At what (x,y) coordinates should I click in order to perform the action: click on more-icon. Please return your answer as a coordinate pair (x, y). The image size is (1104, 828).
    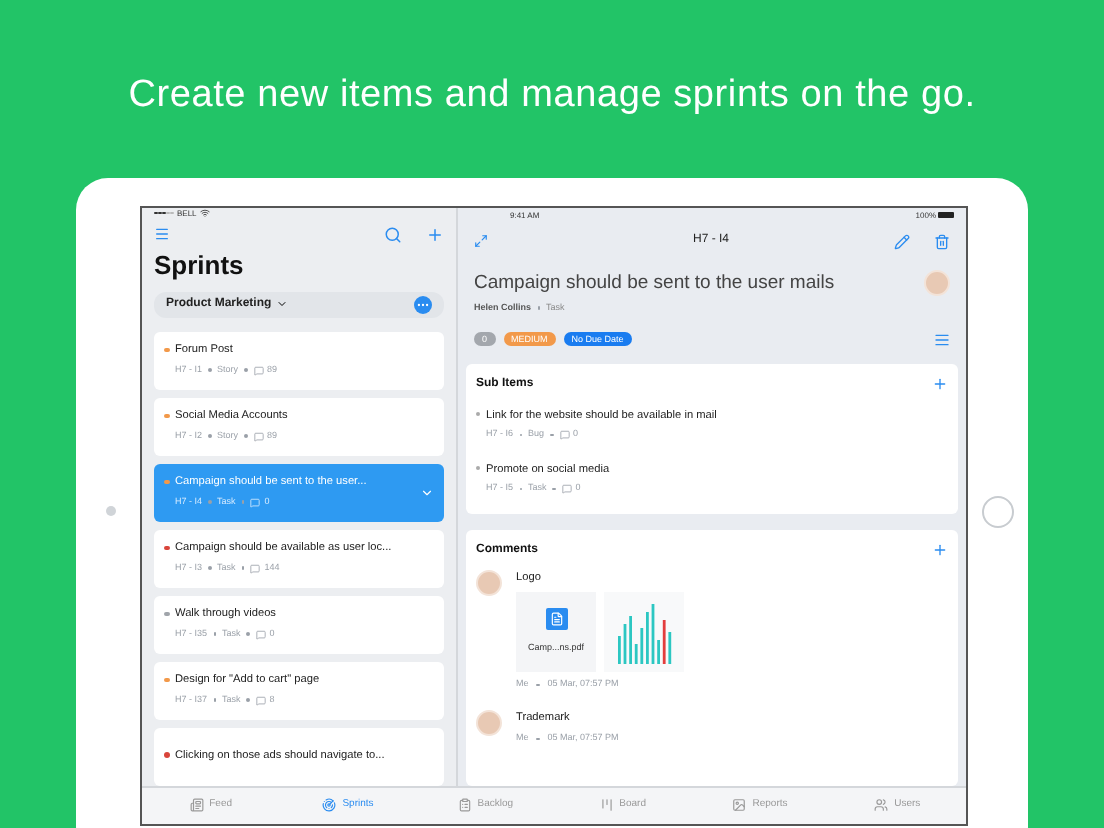
    Looking at the image, I should click on (423, 304).